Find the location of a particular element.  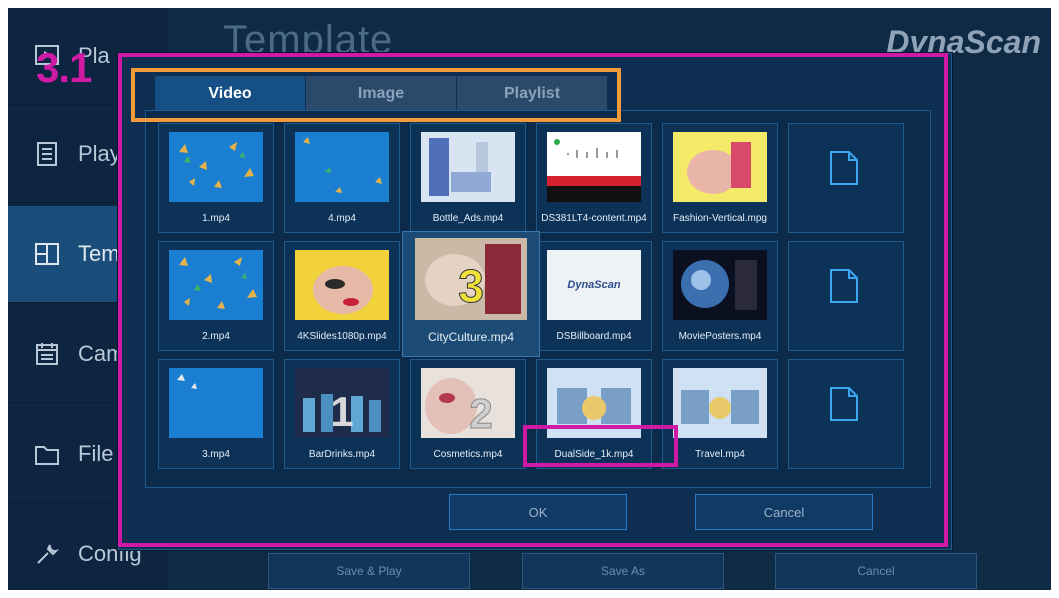

file-name: DualSide_1k.mp4 is located at coordinates (594, 454).